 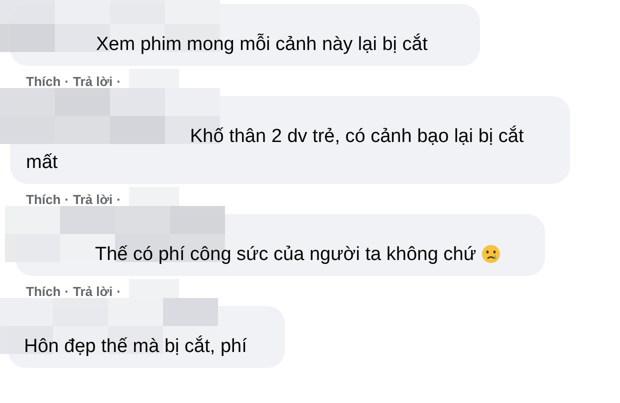 What do you see at coordinates (136, 346) in the screenshot?
I see `comment-text: Hôn đẹp thế mà bị cắt, phí` at bounding box center [136, 346].